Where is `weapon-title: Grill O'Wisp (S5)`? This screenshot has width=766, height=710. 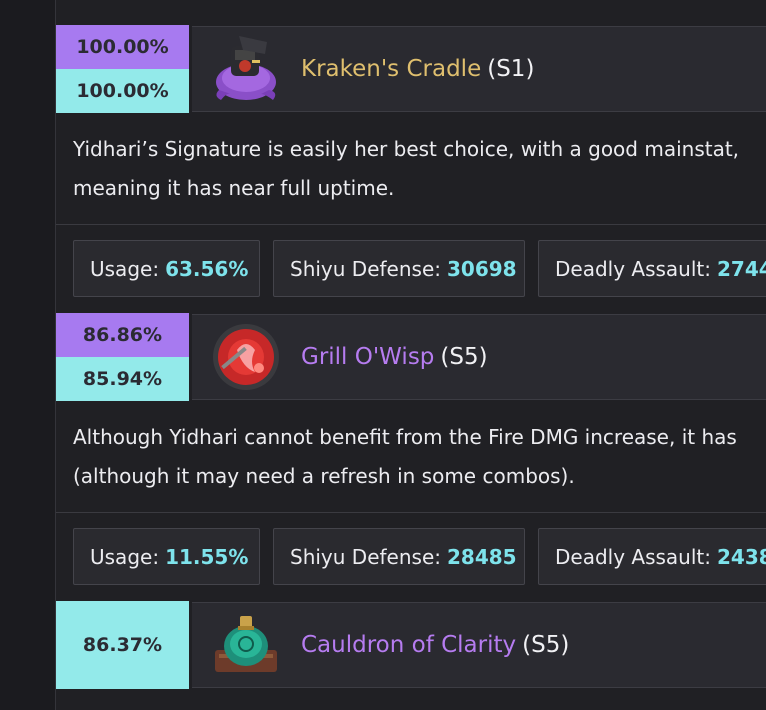
weapon-title: Grill O'Wisp (S5) is located at coordinates (394, 357).